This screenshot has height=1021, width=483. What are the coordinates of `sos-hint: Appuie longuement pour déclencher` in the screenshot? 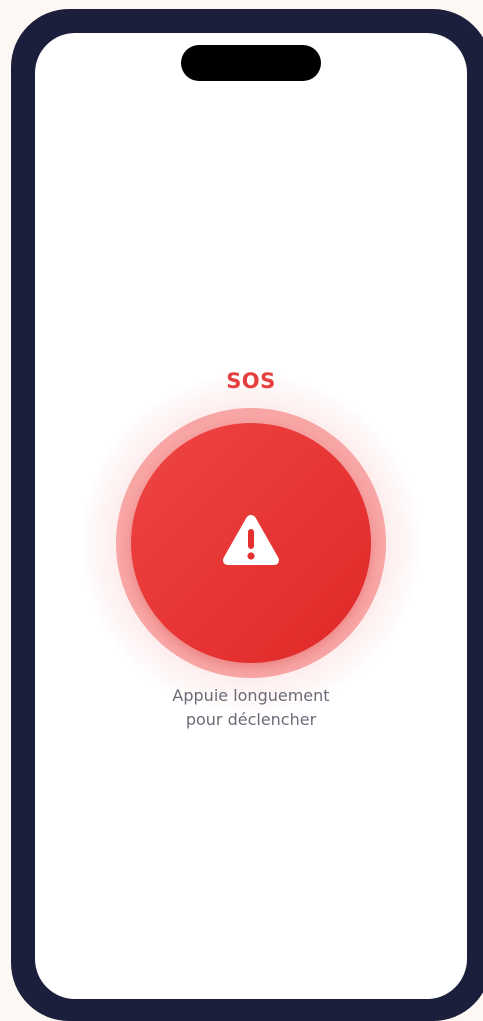 It's located at (251, 708).